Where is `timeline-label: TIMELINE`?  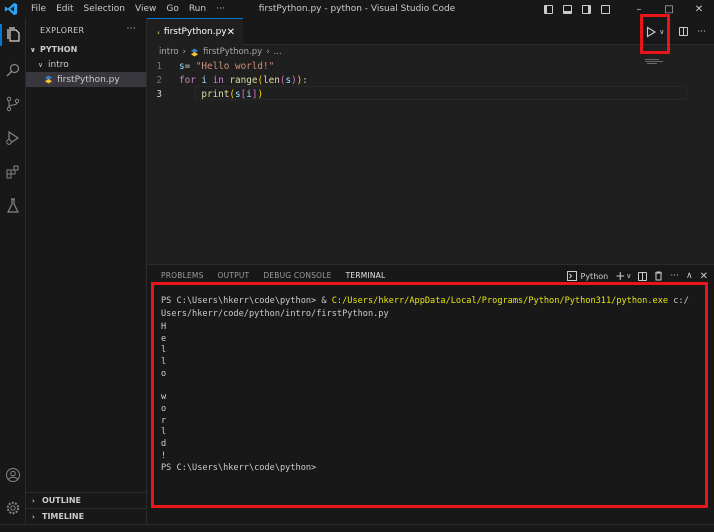
timeline-label: TIMELINE is located at coordinates (63, 516).